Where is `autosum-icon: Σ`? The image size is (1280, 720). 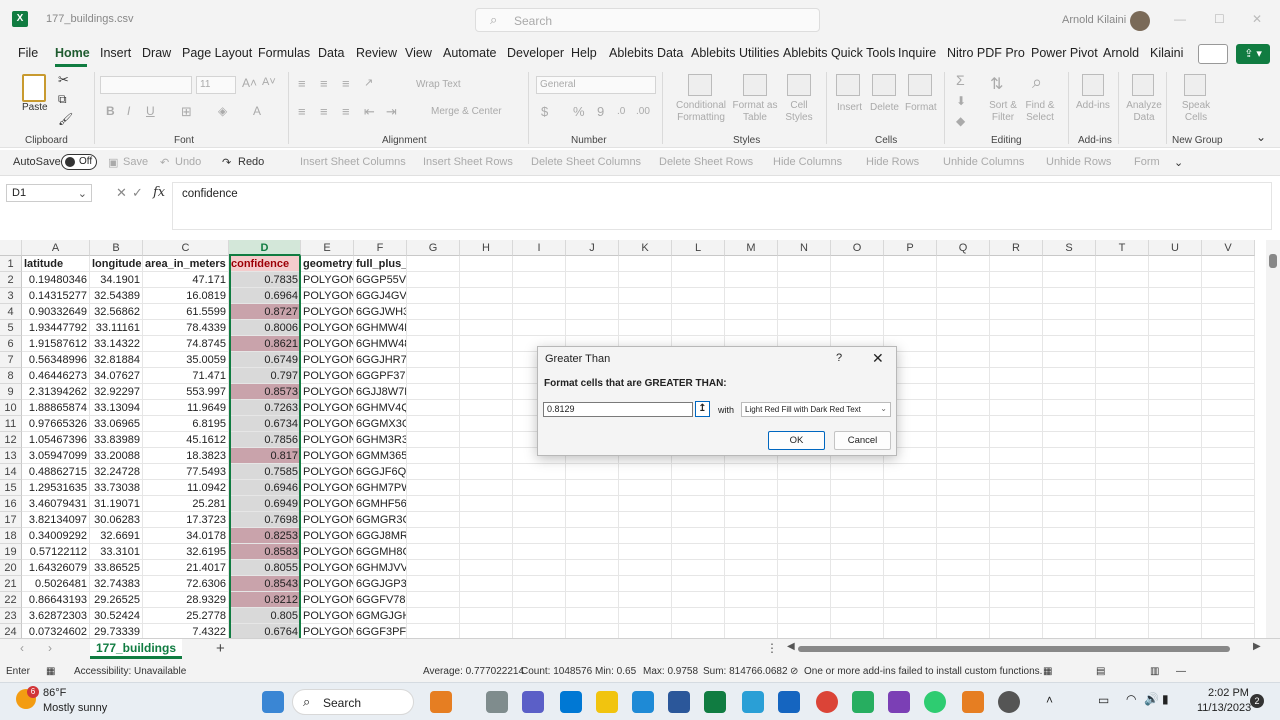 autosum-icon: Σ is located at coordinates (960, 80).